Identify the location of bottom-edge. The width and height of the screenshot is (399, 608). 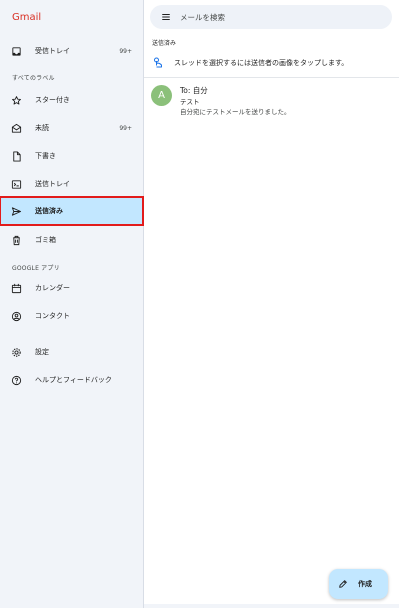
(271, 606).